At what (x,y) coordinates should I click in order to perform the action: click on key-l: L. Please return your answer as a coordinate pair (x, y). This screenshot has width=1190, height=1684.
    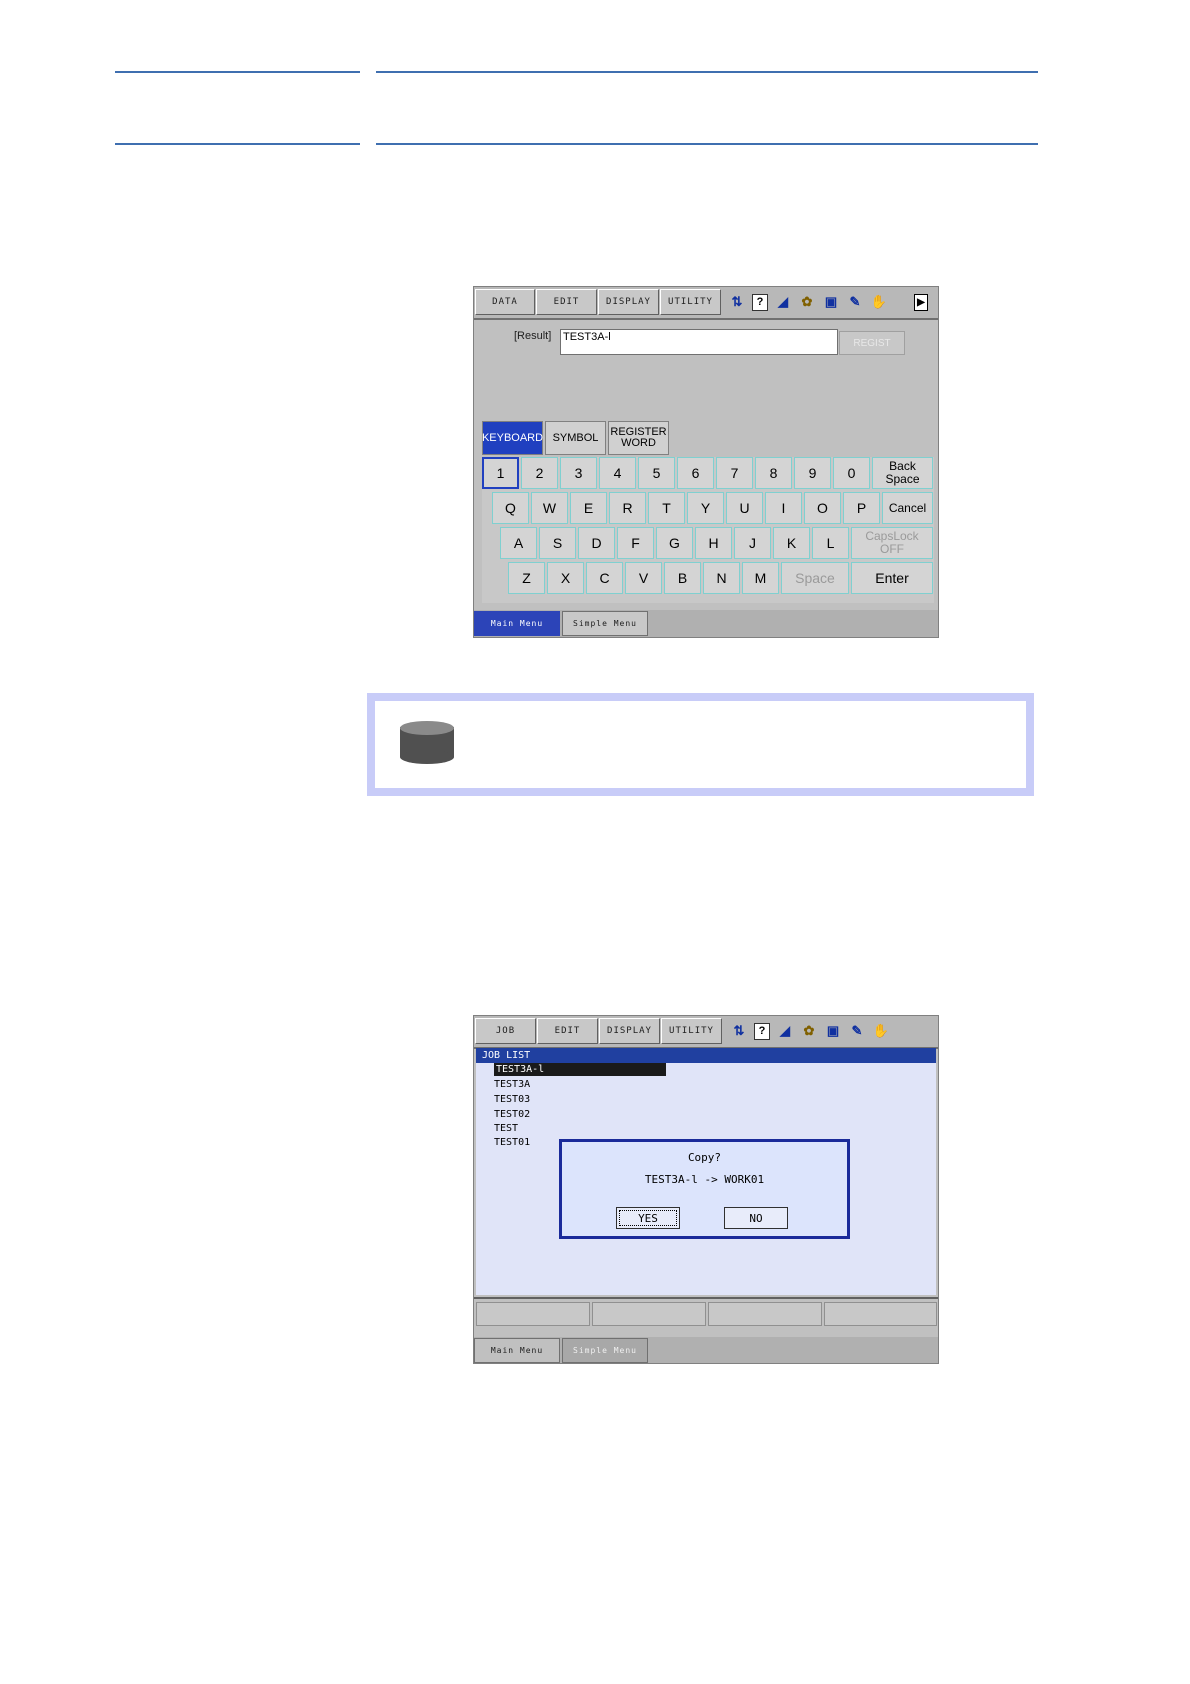
    Looking at the image, I should click on (830, 543).